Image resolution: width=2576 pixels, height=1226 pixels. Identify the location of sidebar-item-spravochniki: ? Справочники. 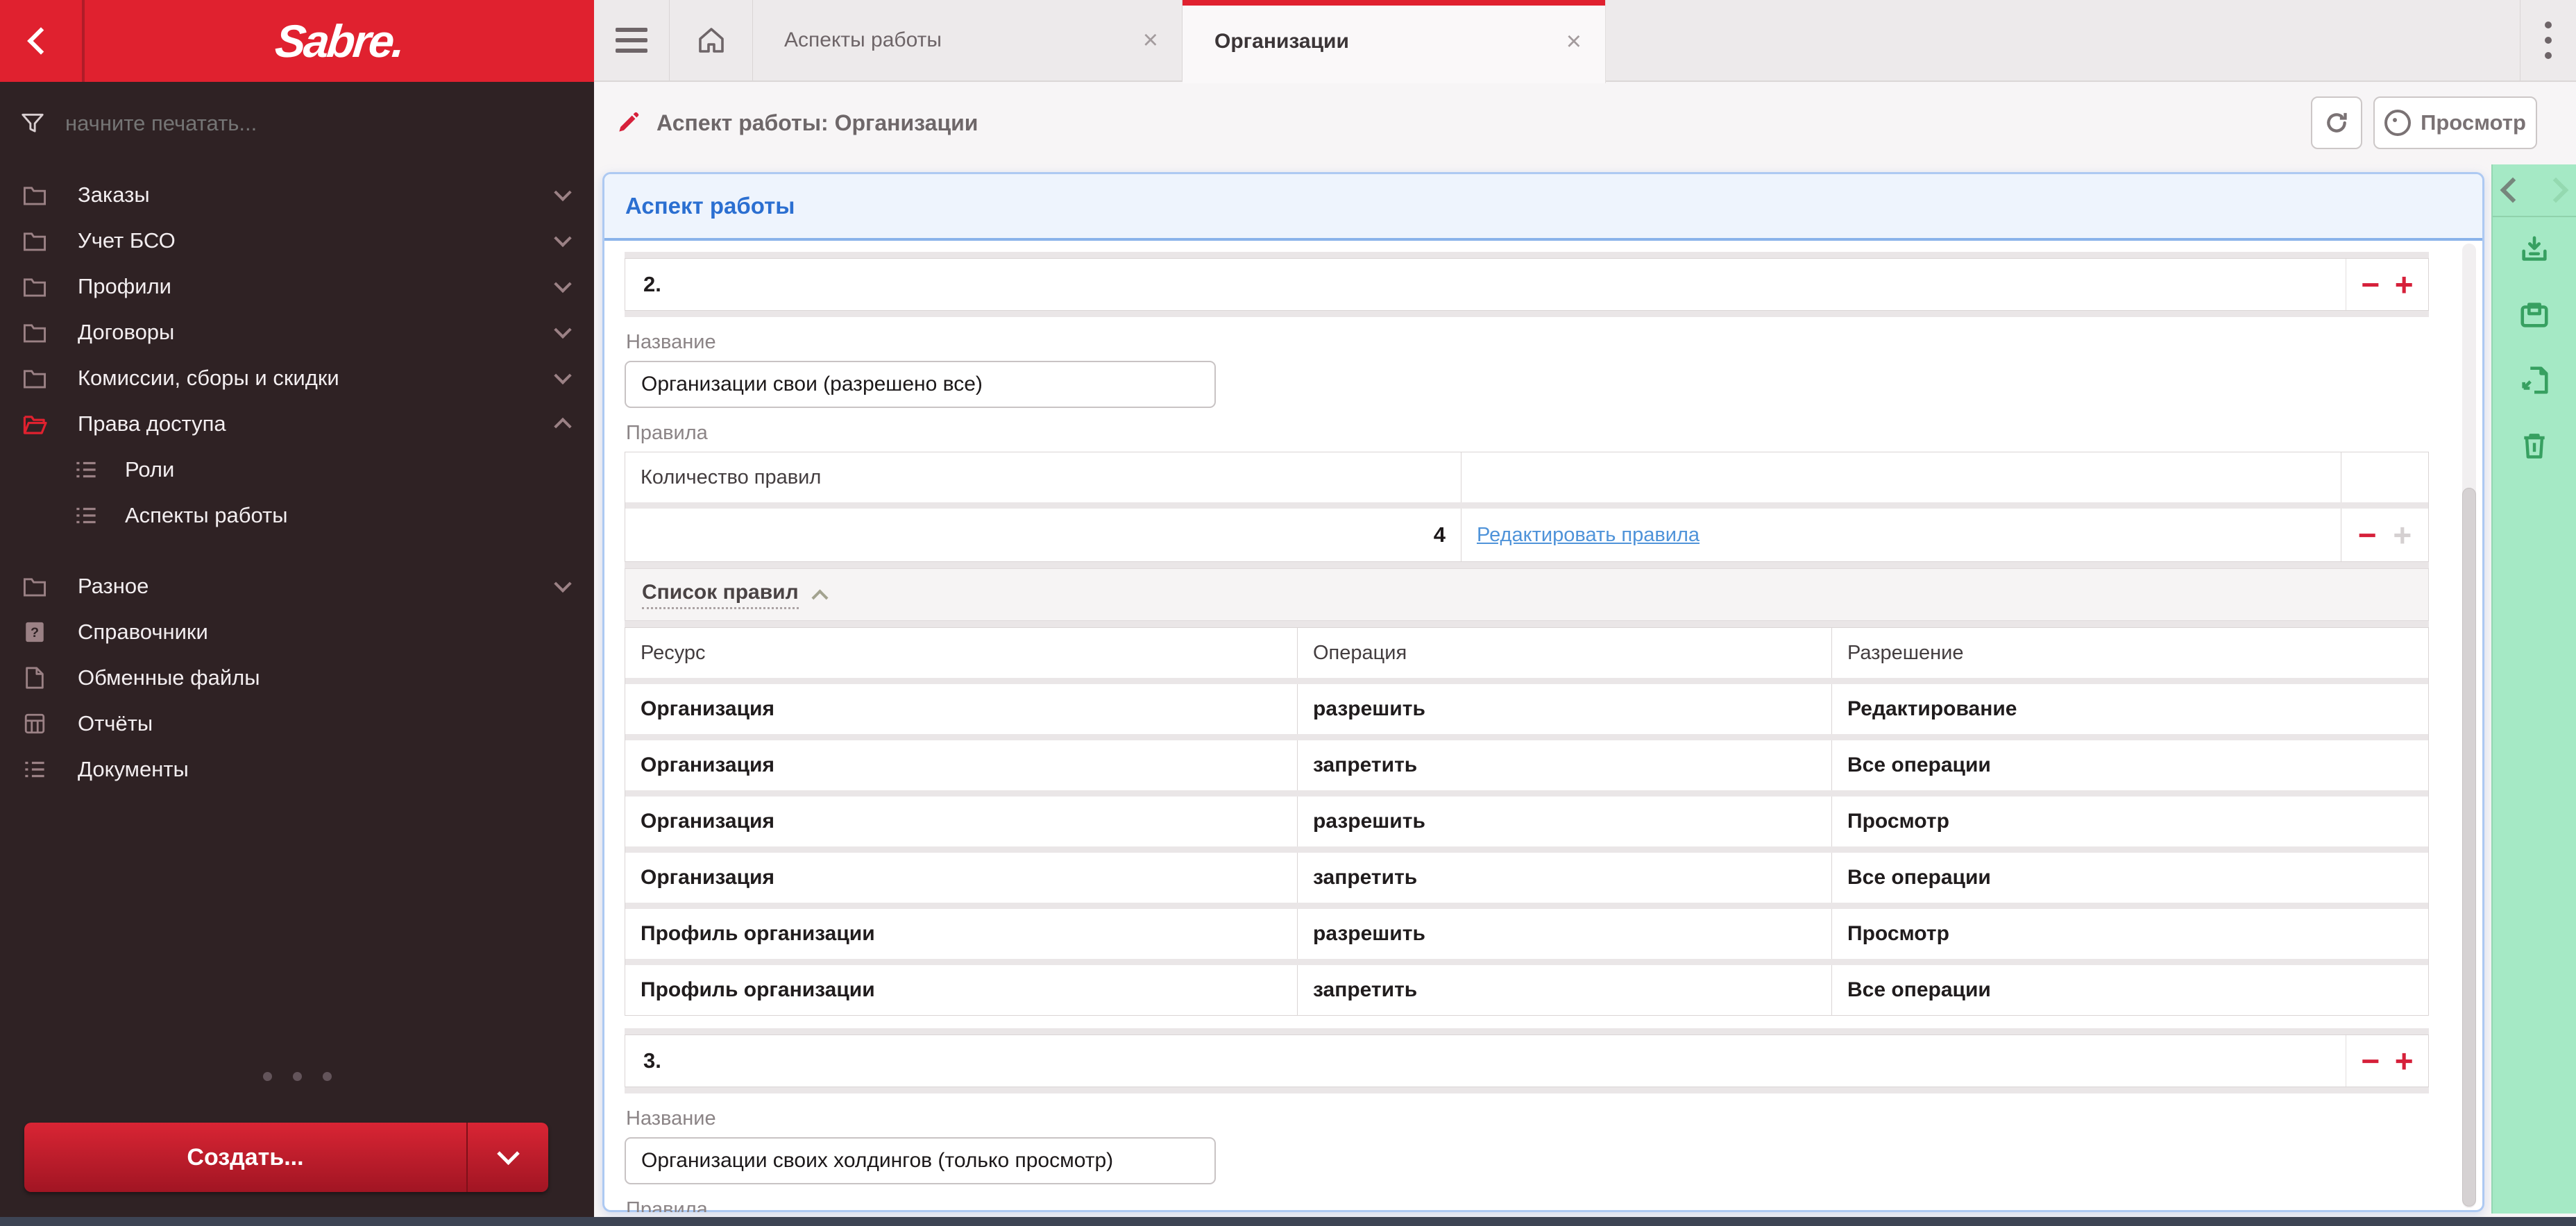
(297, 632).